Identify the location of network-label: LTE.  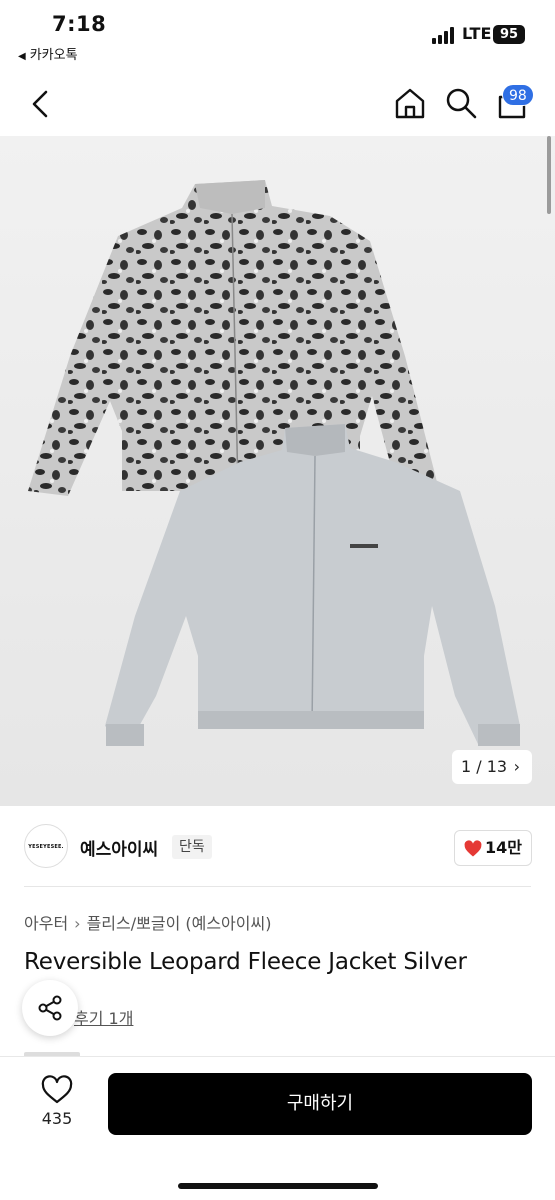
(477, 33).